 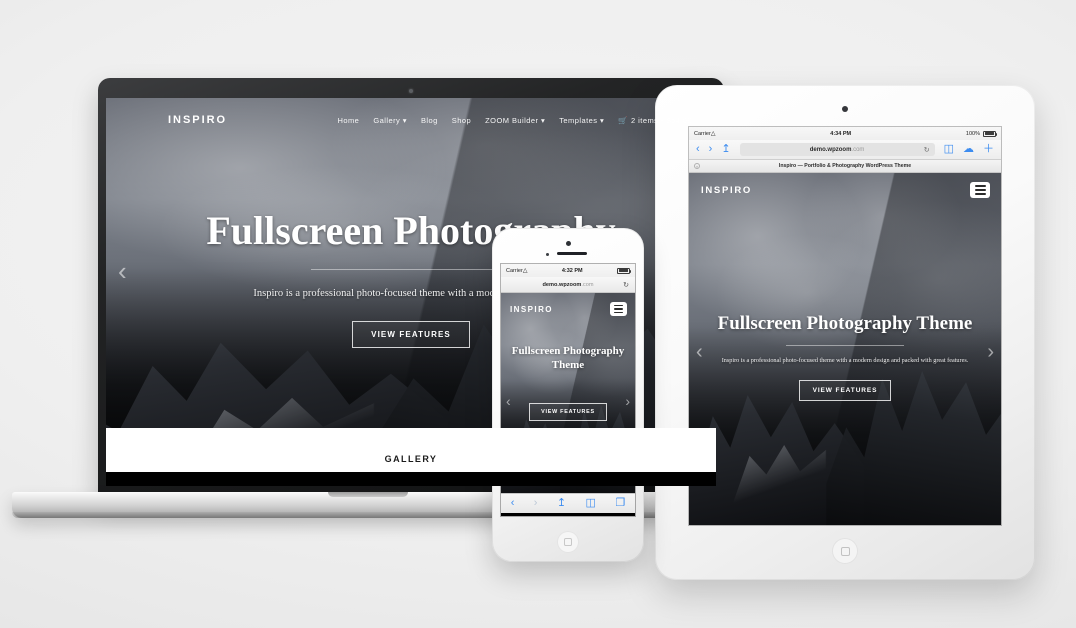 What do you see at coordinates (349, 120) in the screenshot?
I see `nav-item-home: Home` at bounding box center [349, 120].